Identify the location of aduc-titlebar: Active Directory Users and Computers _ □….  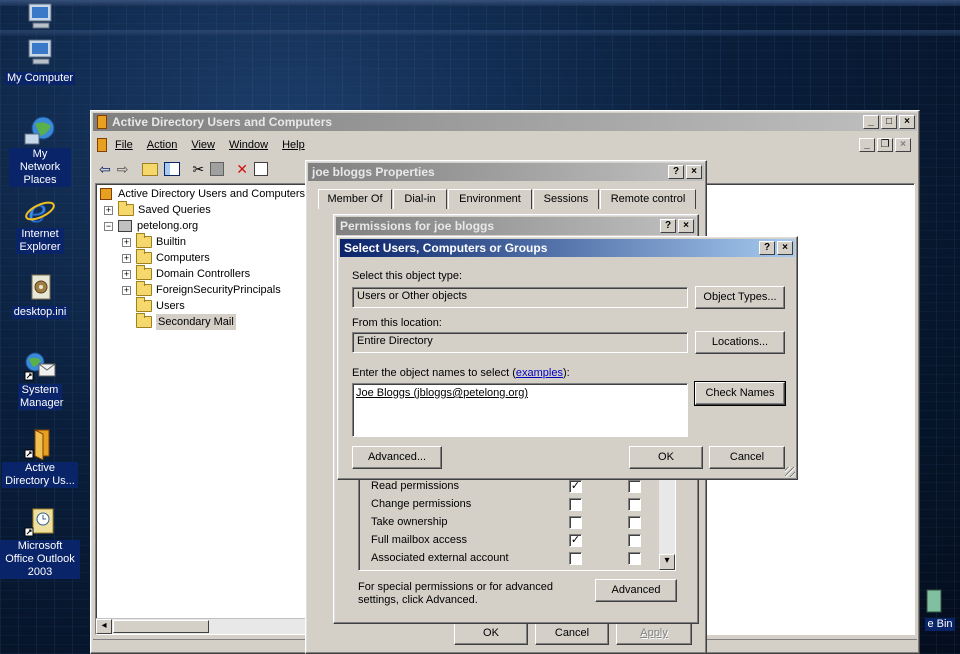
(505, 122).